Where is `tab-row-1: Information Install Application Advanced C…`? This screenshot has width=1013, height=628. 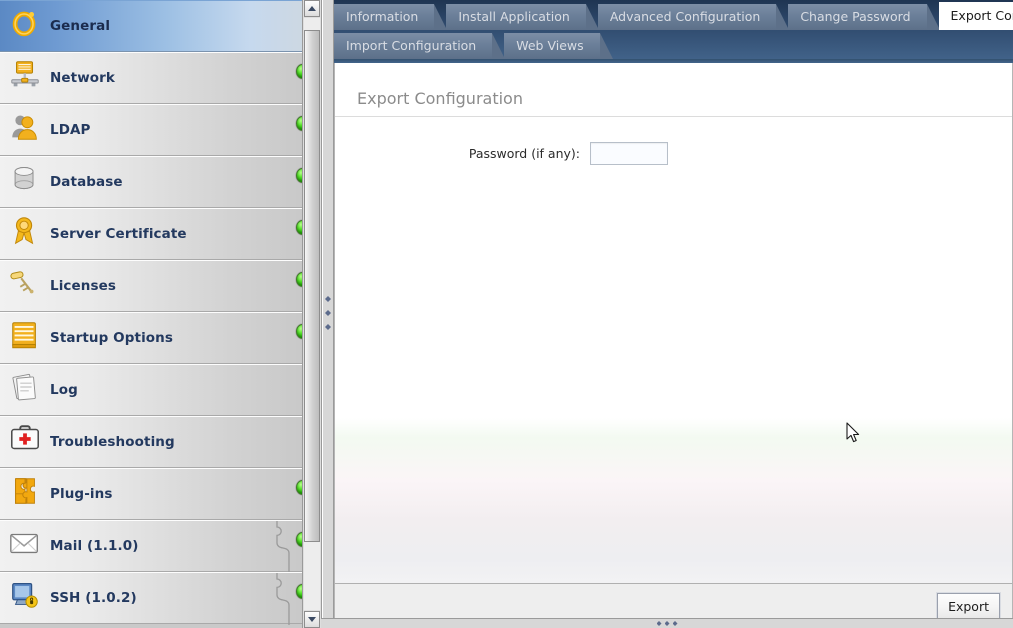 tab-row-1: Information Install Application Advanced C… is located at coordinates (673, 15).